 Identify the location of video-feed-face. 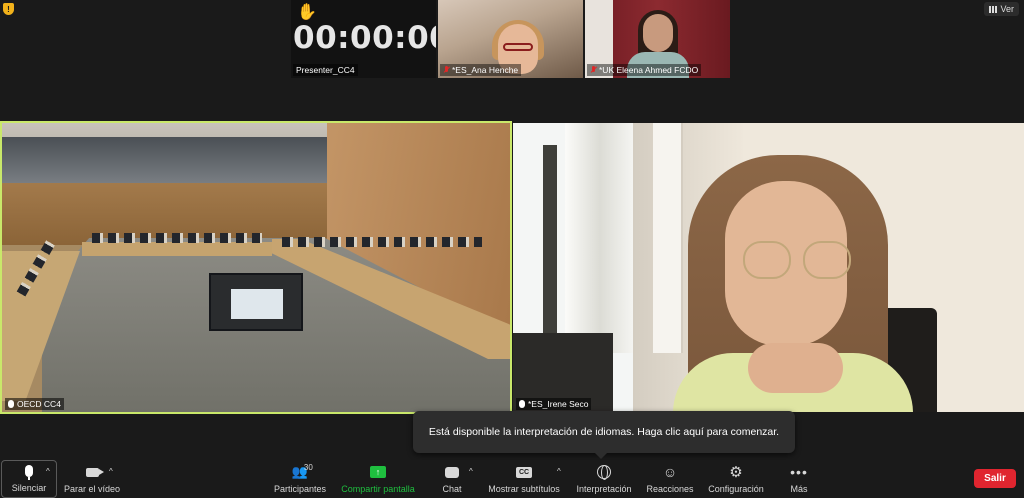
(658, 33).